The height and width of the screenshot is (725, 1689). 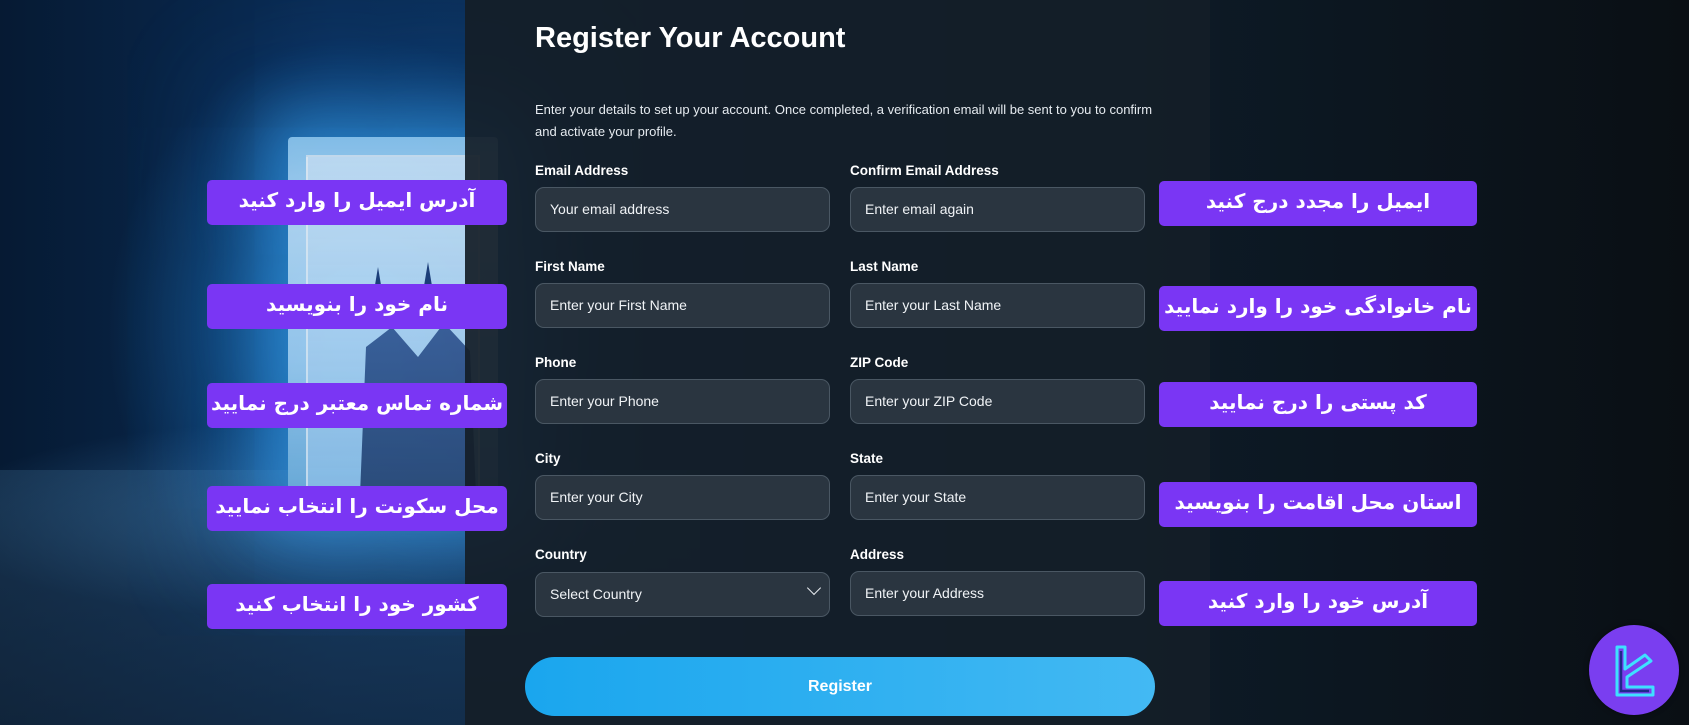 I want to click on city-field: Enter your City, so click(x=682, y=497).